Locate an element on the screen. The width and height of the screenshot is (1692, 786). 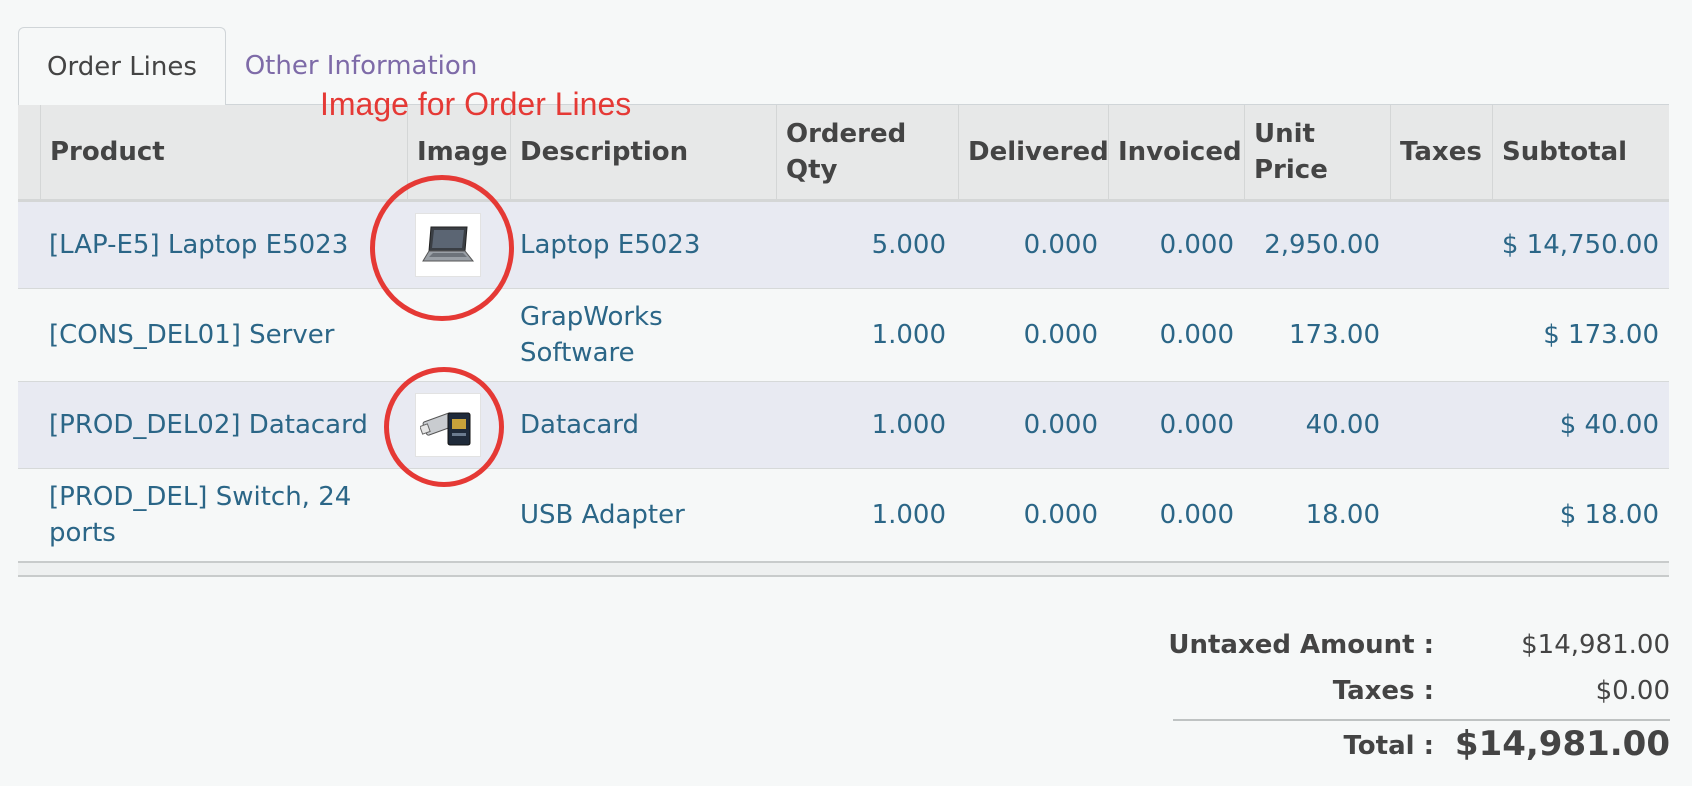
subtotal-cell: $ 14,750.00 is located at coordinates (1580, 245).